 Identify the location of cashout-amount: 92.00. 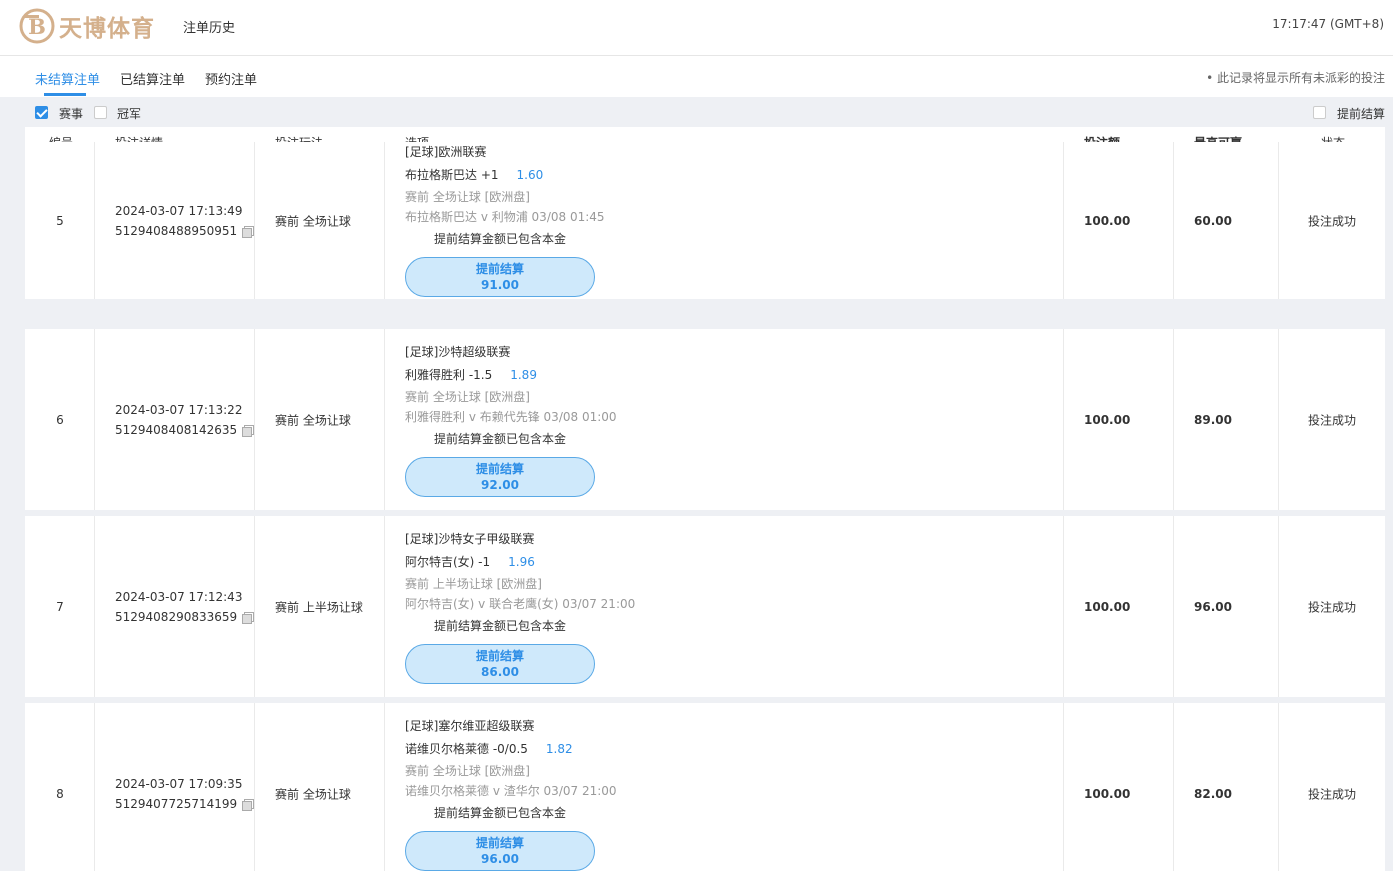
(500, 485).